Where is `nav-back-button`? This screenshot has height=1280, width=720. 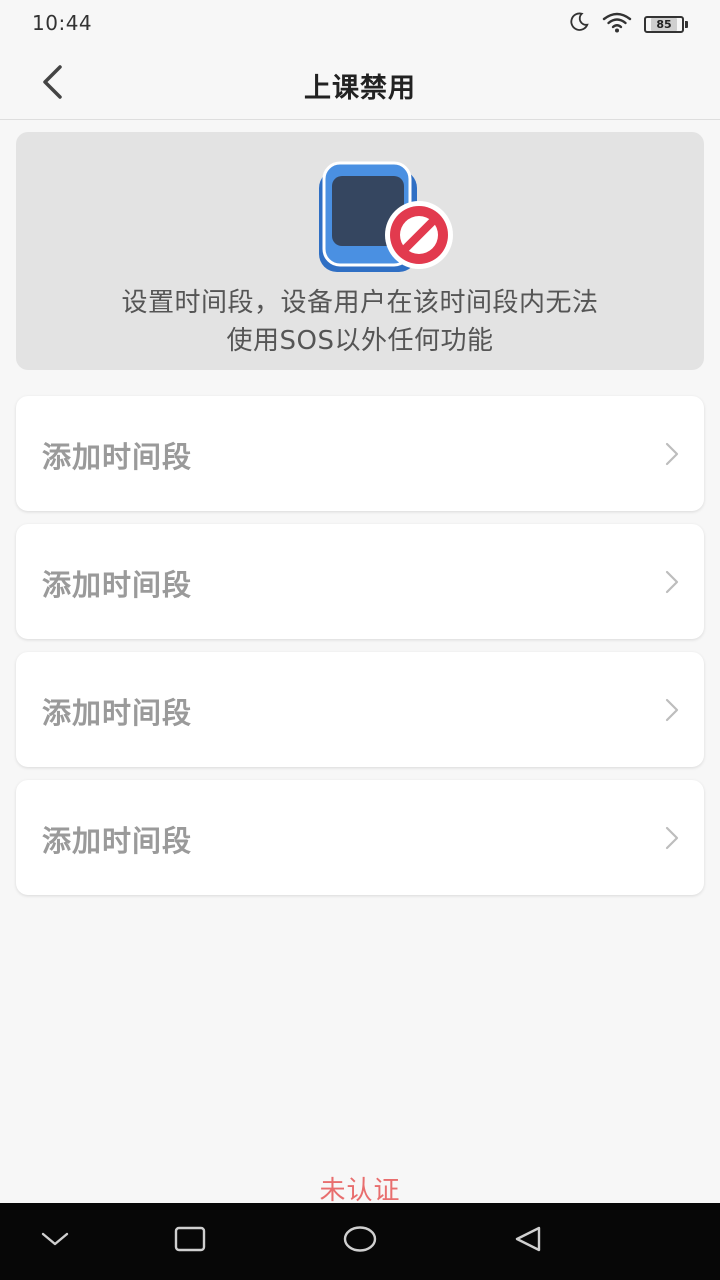
nav-back-button is located at coordinates (528, 1241).